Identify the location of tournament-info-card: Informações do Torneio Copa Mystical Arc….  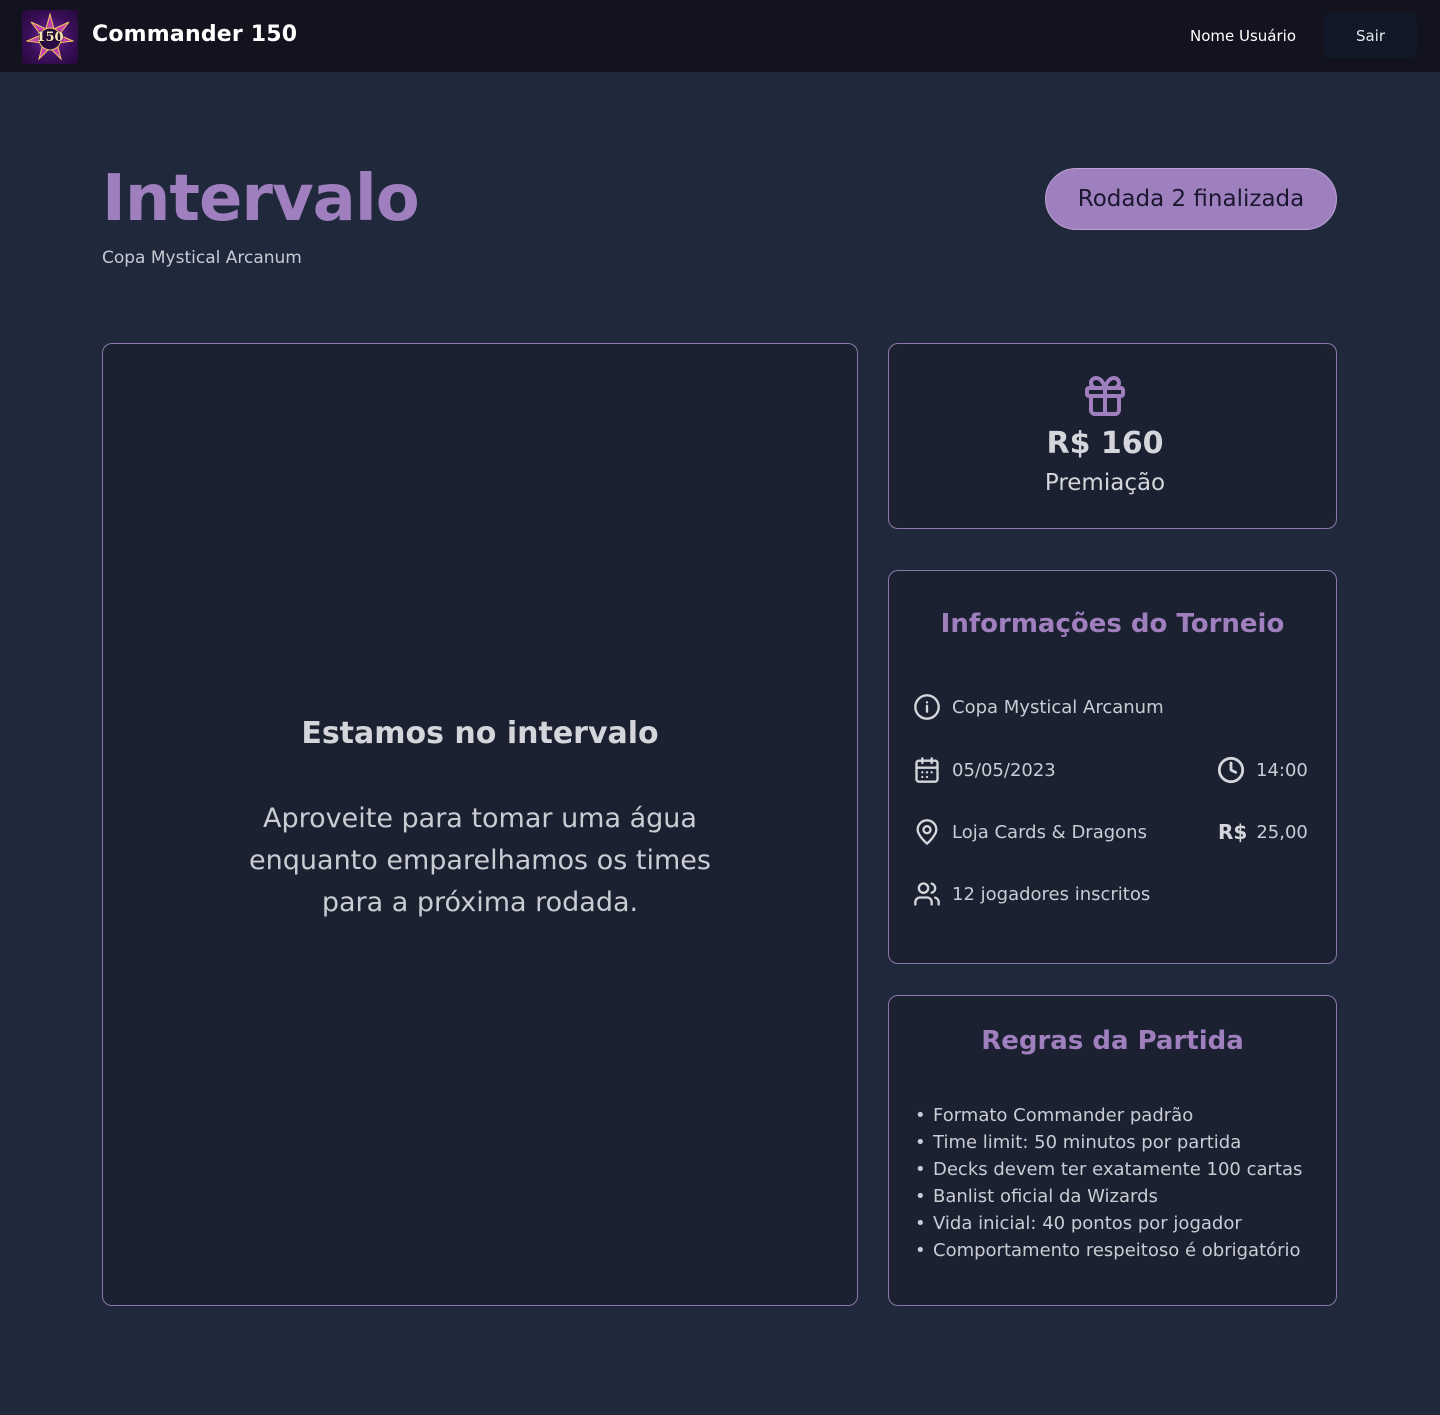
(1112, 767).